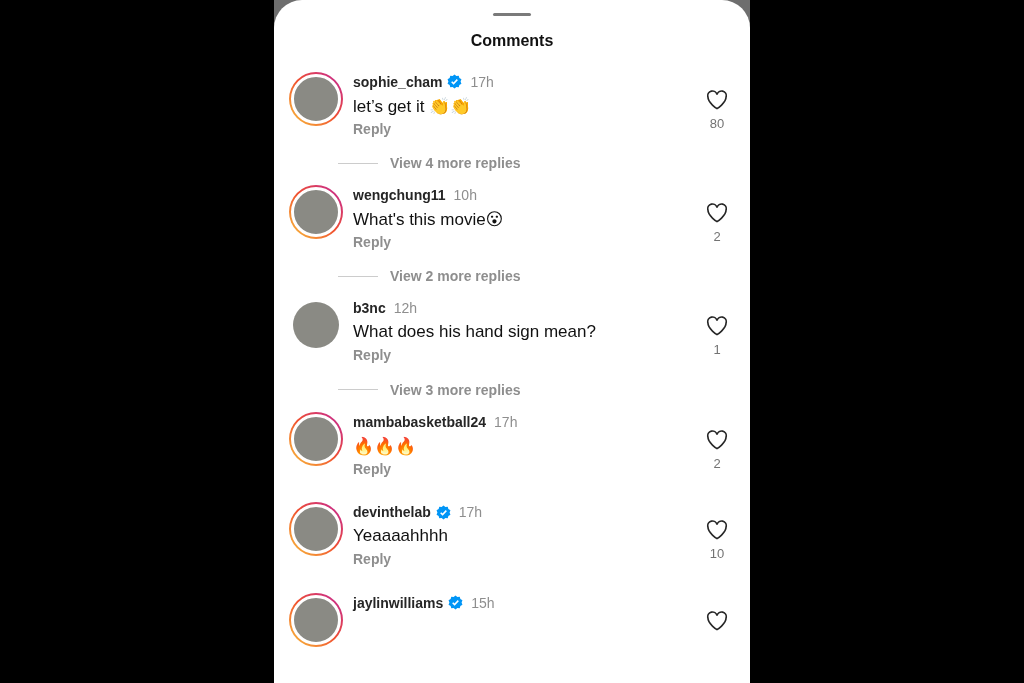 The width and height of the screenshot is (1024, 683). I want to click on comment-text: What does his hand sign mean?, so click(475, 333).